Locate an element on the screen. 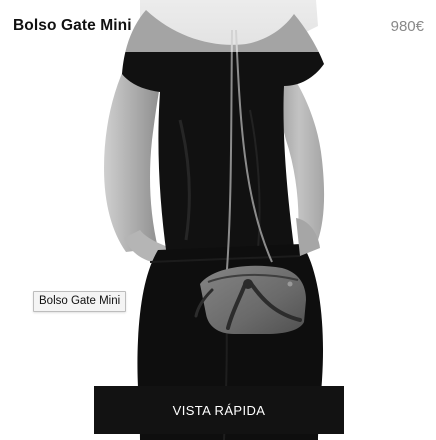 The height and width of the screenshot is (440, 436). product-name: Bolso Gate Mini is located at coordinates (72, 26).